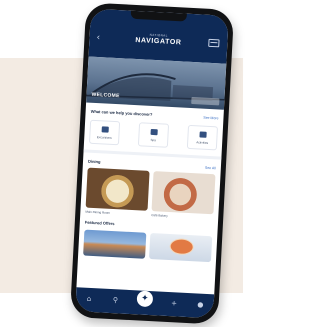 The height and width of the screenshot is (327, 320). What do you see at coordinates (154, 131) in the screenshot?
I see `spa-icon` at bounding box center [154, 131].